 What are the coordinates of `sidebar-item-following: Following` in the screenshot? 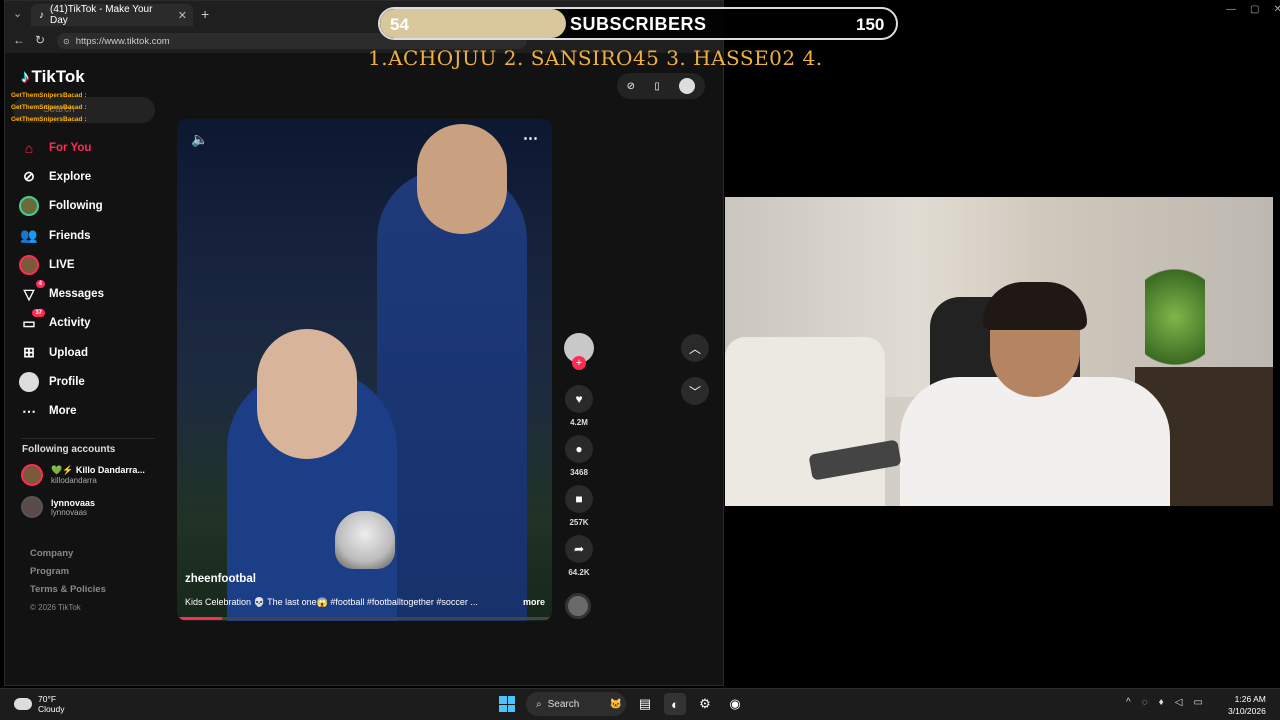 It's located at (94, 206).